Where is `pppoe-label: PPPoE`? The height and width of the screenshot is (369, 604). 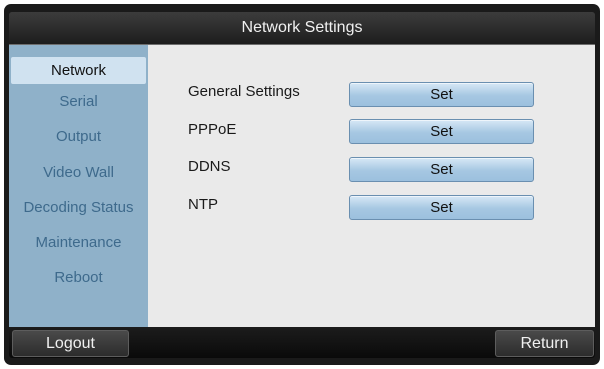 pppoe-label: PPPoE is located at coordinates (212, 129).